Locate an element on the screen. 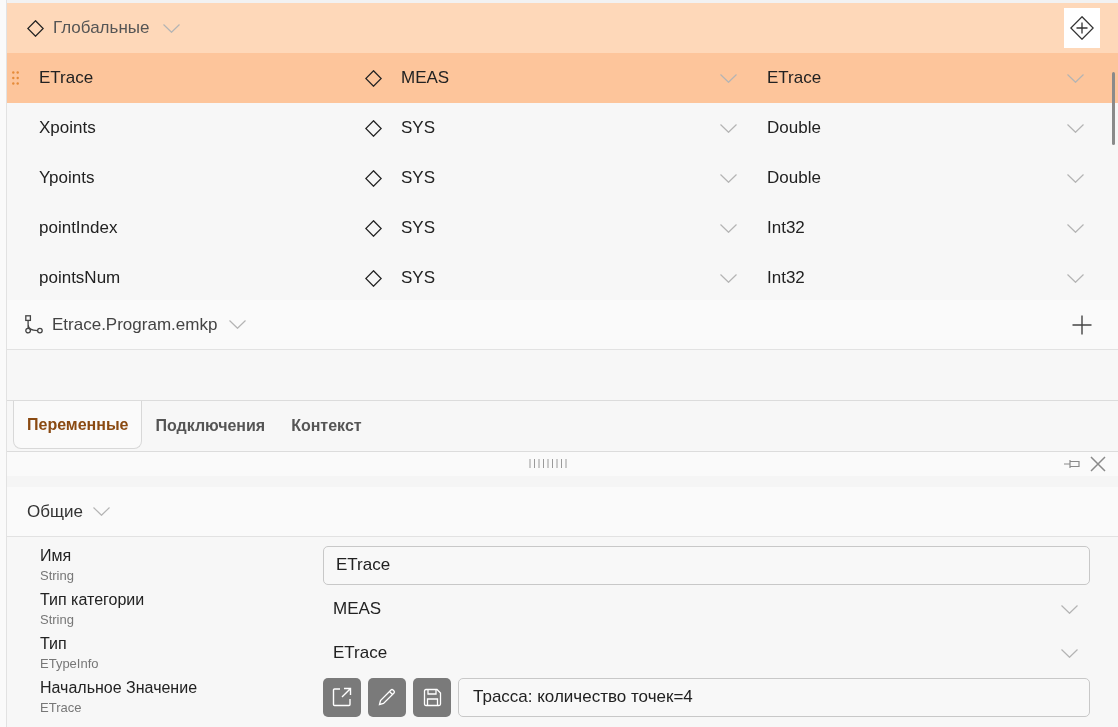 The image size is (1118, 727). property-type: ETrace is located at coordinates (61, 707).